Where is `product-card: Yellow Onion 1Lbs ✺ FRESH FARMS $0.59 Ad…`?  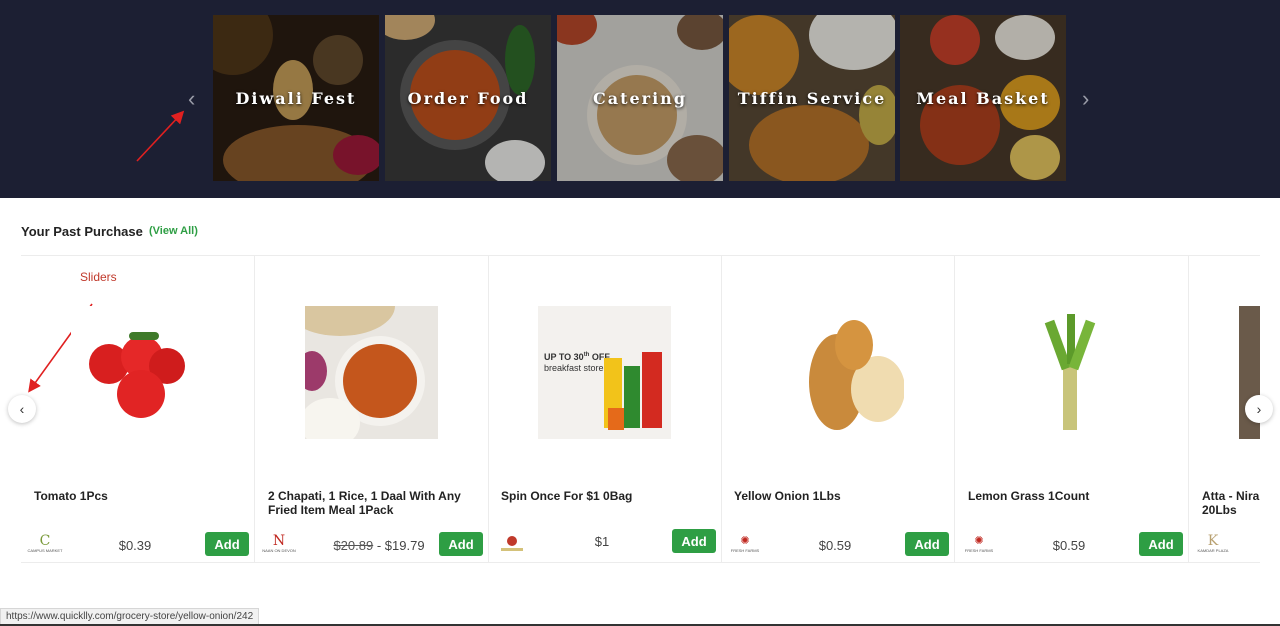
product-card: Yellow Onion 1Lbs ✺ FRESH FARMS $0.59 Ad… is located at coordinates (838, 409).